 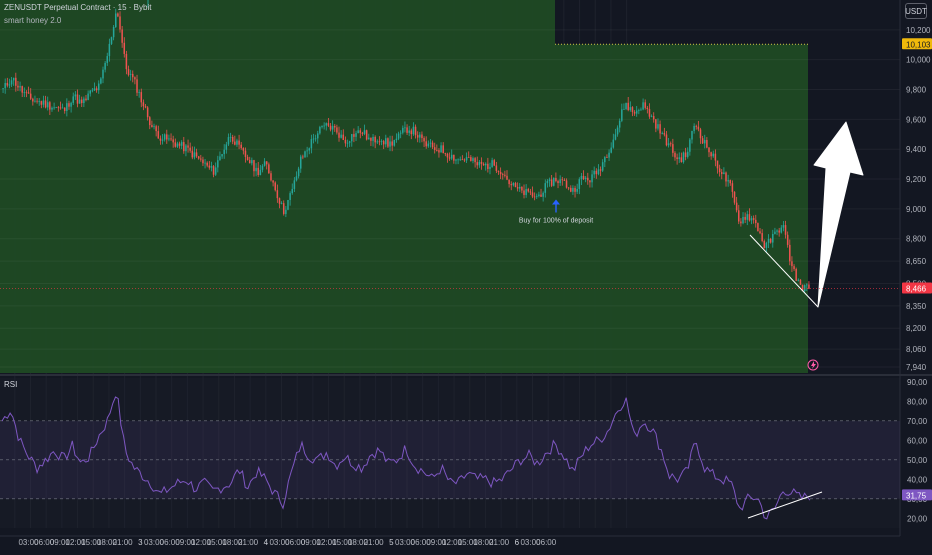 I want to click on indicator-name: smart honey 2.0, so click(x=32, y=20).